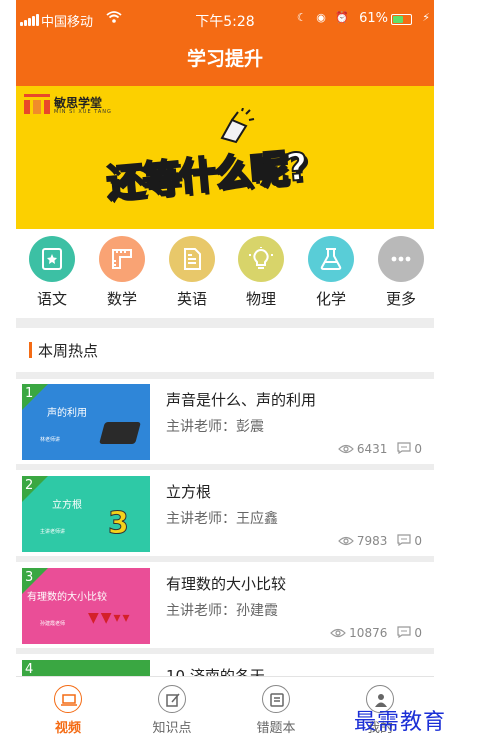 Image resolution: width=477 pixels, height=754 pixels. I want to click on banner-slogan: 还等什么呢?, so click(206, 174).